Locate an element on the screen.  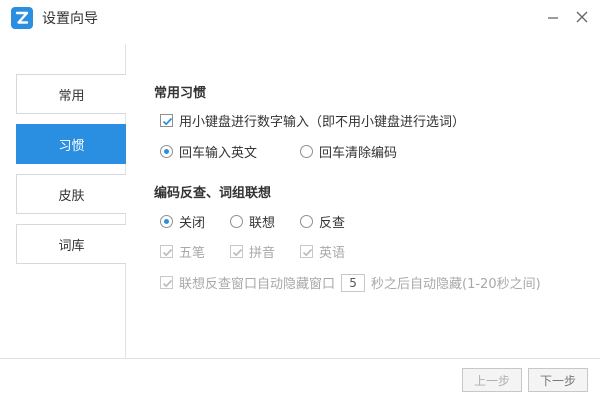
auto-hide-row: 联想反查窗口自动隐藏窗口 5 秒之后自动隐藏(1-20秒之间) is located at coordinates (350, 282).